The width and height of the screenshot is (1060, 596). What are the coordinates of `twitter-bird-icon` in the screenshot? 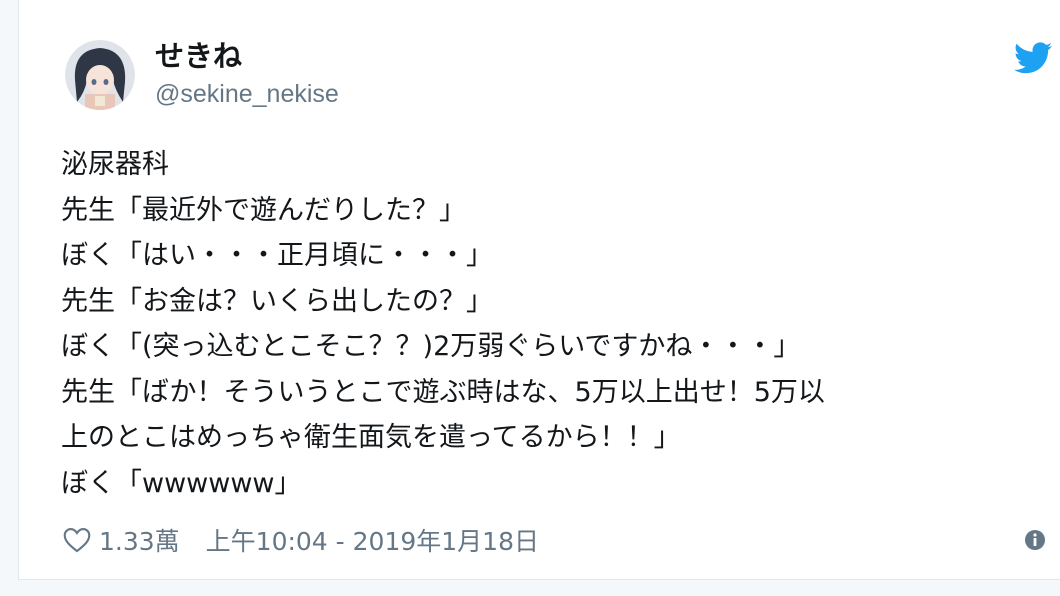 It's located at (1033, 58).